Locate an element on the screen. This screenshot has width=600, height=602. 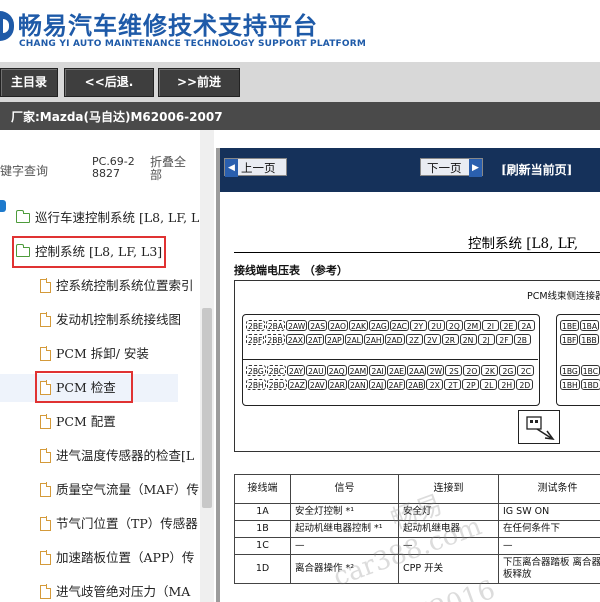
connector-pin: 2A is located at coordinates (526, 325).